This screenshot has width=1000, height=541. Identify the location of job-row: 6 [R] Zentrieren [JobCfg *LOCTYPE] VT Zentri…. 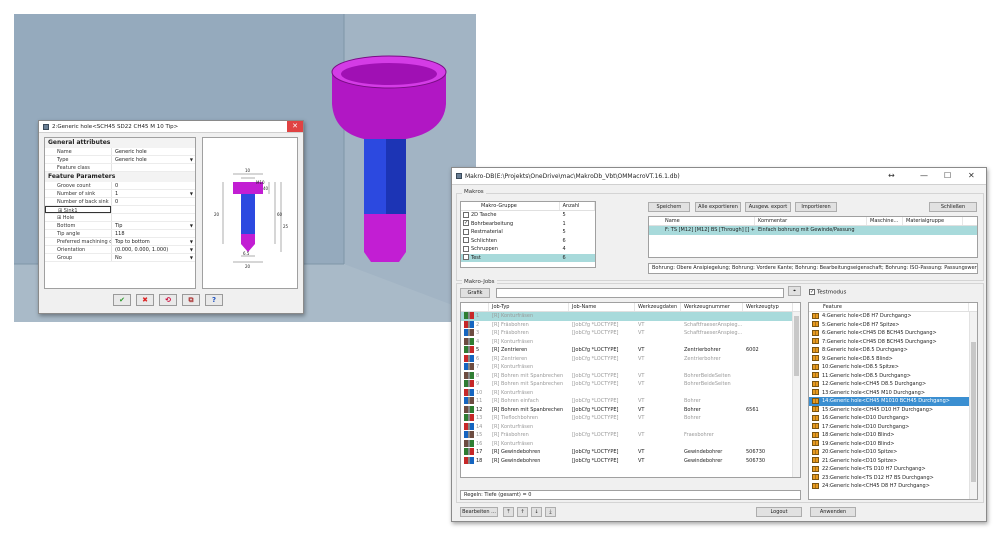
(630, 359).